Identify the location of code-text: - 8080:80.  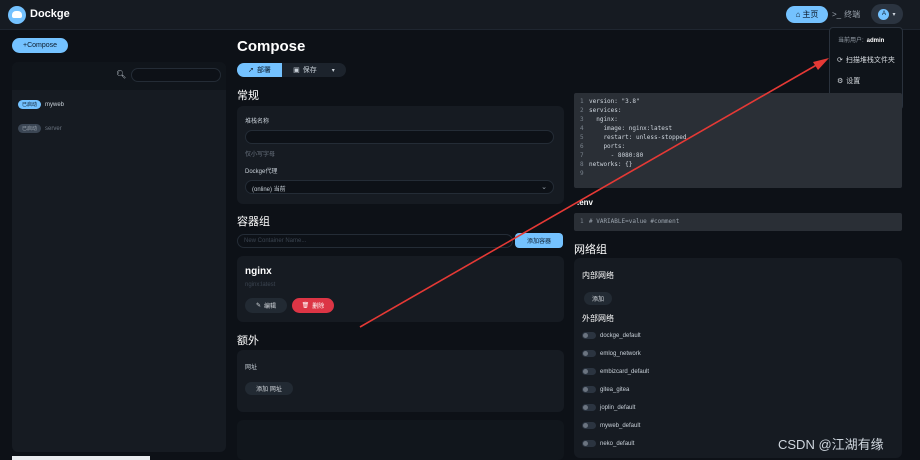
(616, 155).